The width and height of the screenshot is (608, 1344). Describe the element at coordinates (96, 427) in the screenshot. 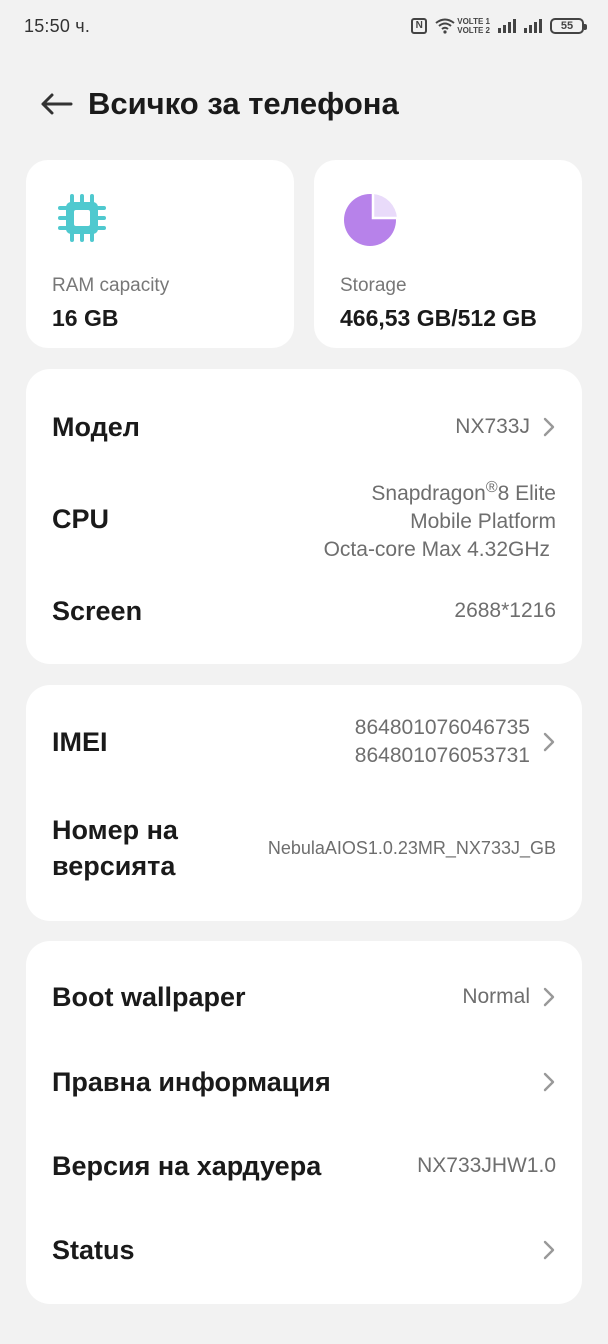

I see `model-label: Модел` at that location.